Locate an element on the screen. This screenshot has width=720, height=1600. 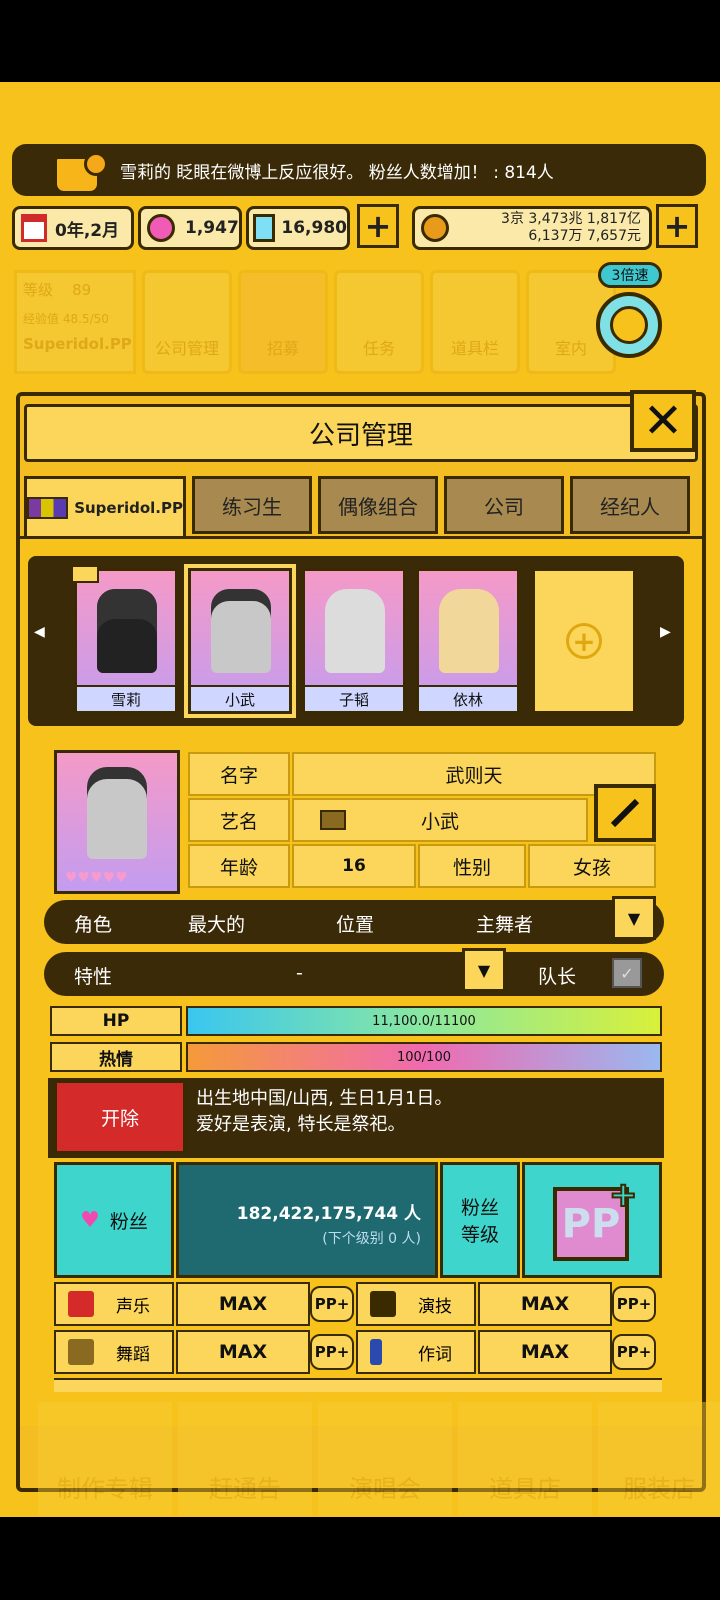
money-coin-icon is located at coordinates (435, 228).